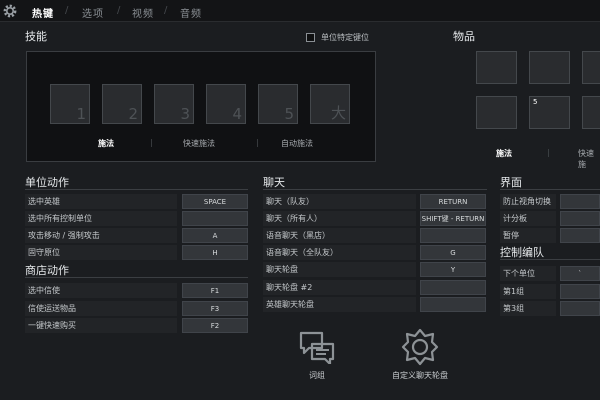 This screenshot has height=400, width=600. I want to click on hotkey-label: 第3组, so click(528, 308).